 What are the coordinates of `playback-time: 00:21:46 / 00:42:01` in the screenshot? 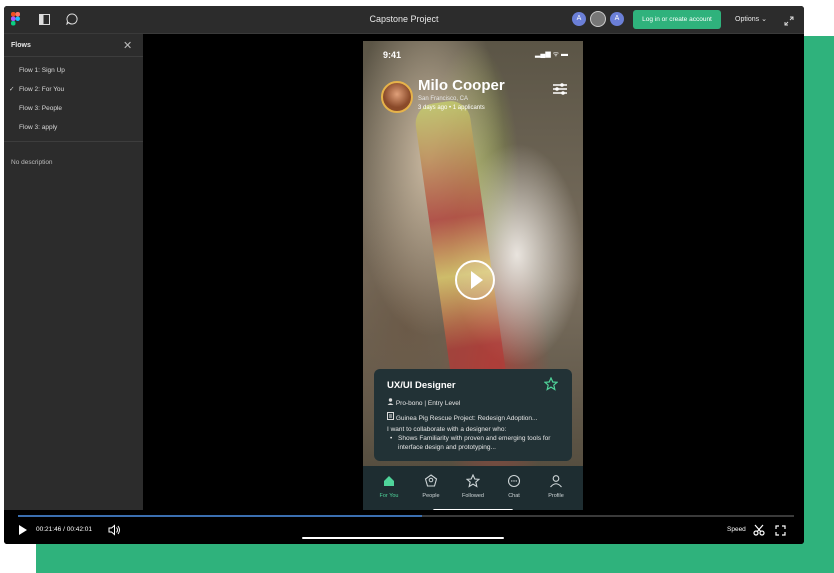 It's located at (64, 529).